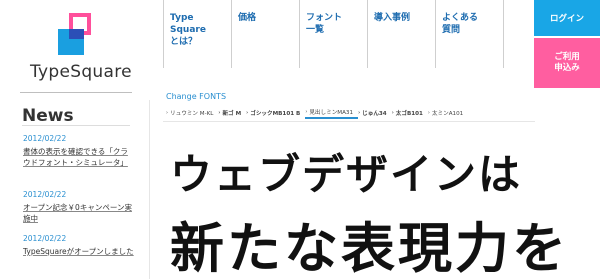  I want to click on news-link: TypeSquareがオープンしました, so click(79, 251).